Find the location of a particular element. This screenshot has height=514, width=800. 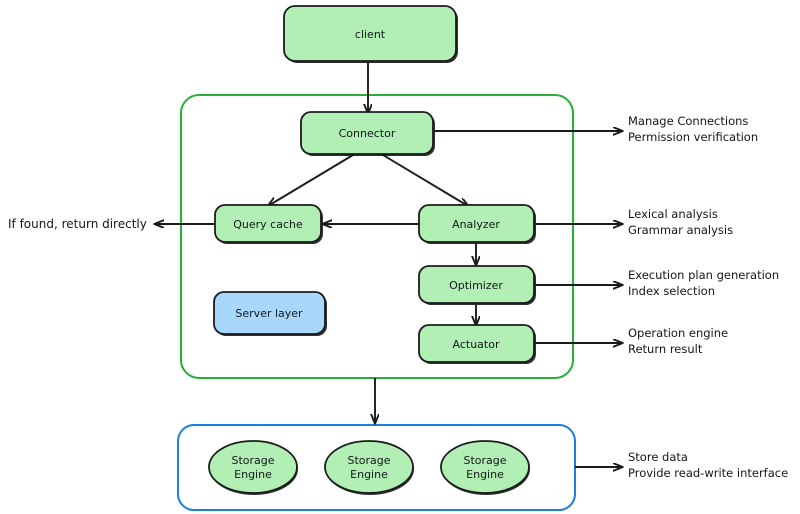

node-query-cache-label: Query cache is located at coordinates (268, 224).